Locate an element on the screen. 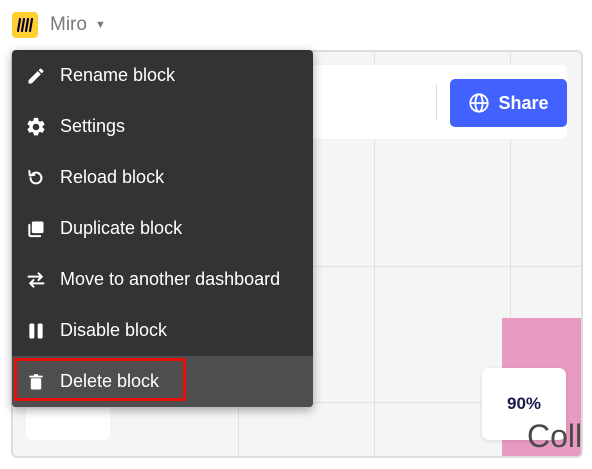 This screenshot has width=592, height=469. gear-icon is located at coordinates (36, 127).